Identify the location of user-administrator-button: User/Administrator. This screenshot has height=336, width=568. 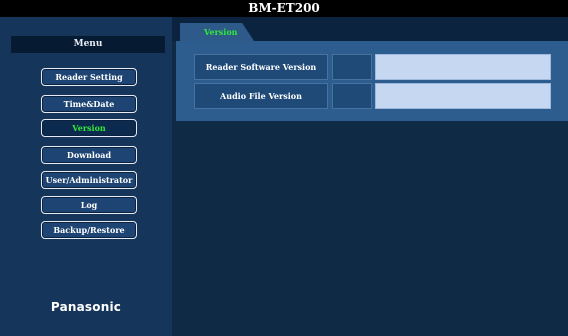
(89, 180).